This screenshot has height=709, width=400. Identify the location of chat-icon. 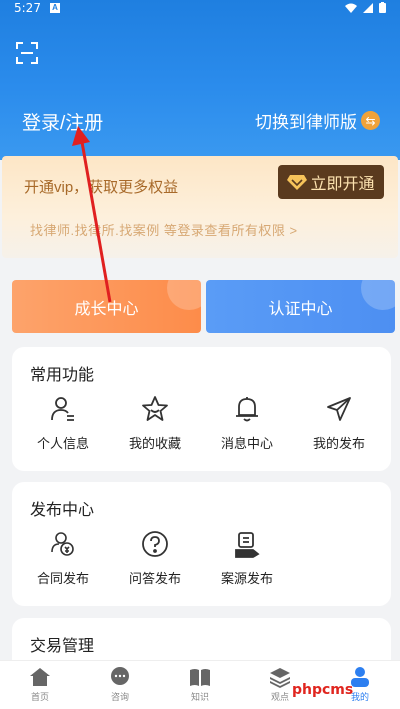
(120, 676).